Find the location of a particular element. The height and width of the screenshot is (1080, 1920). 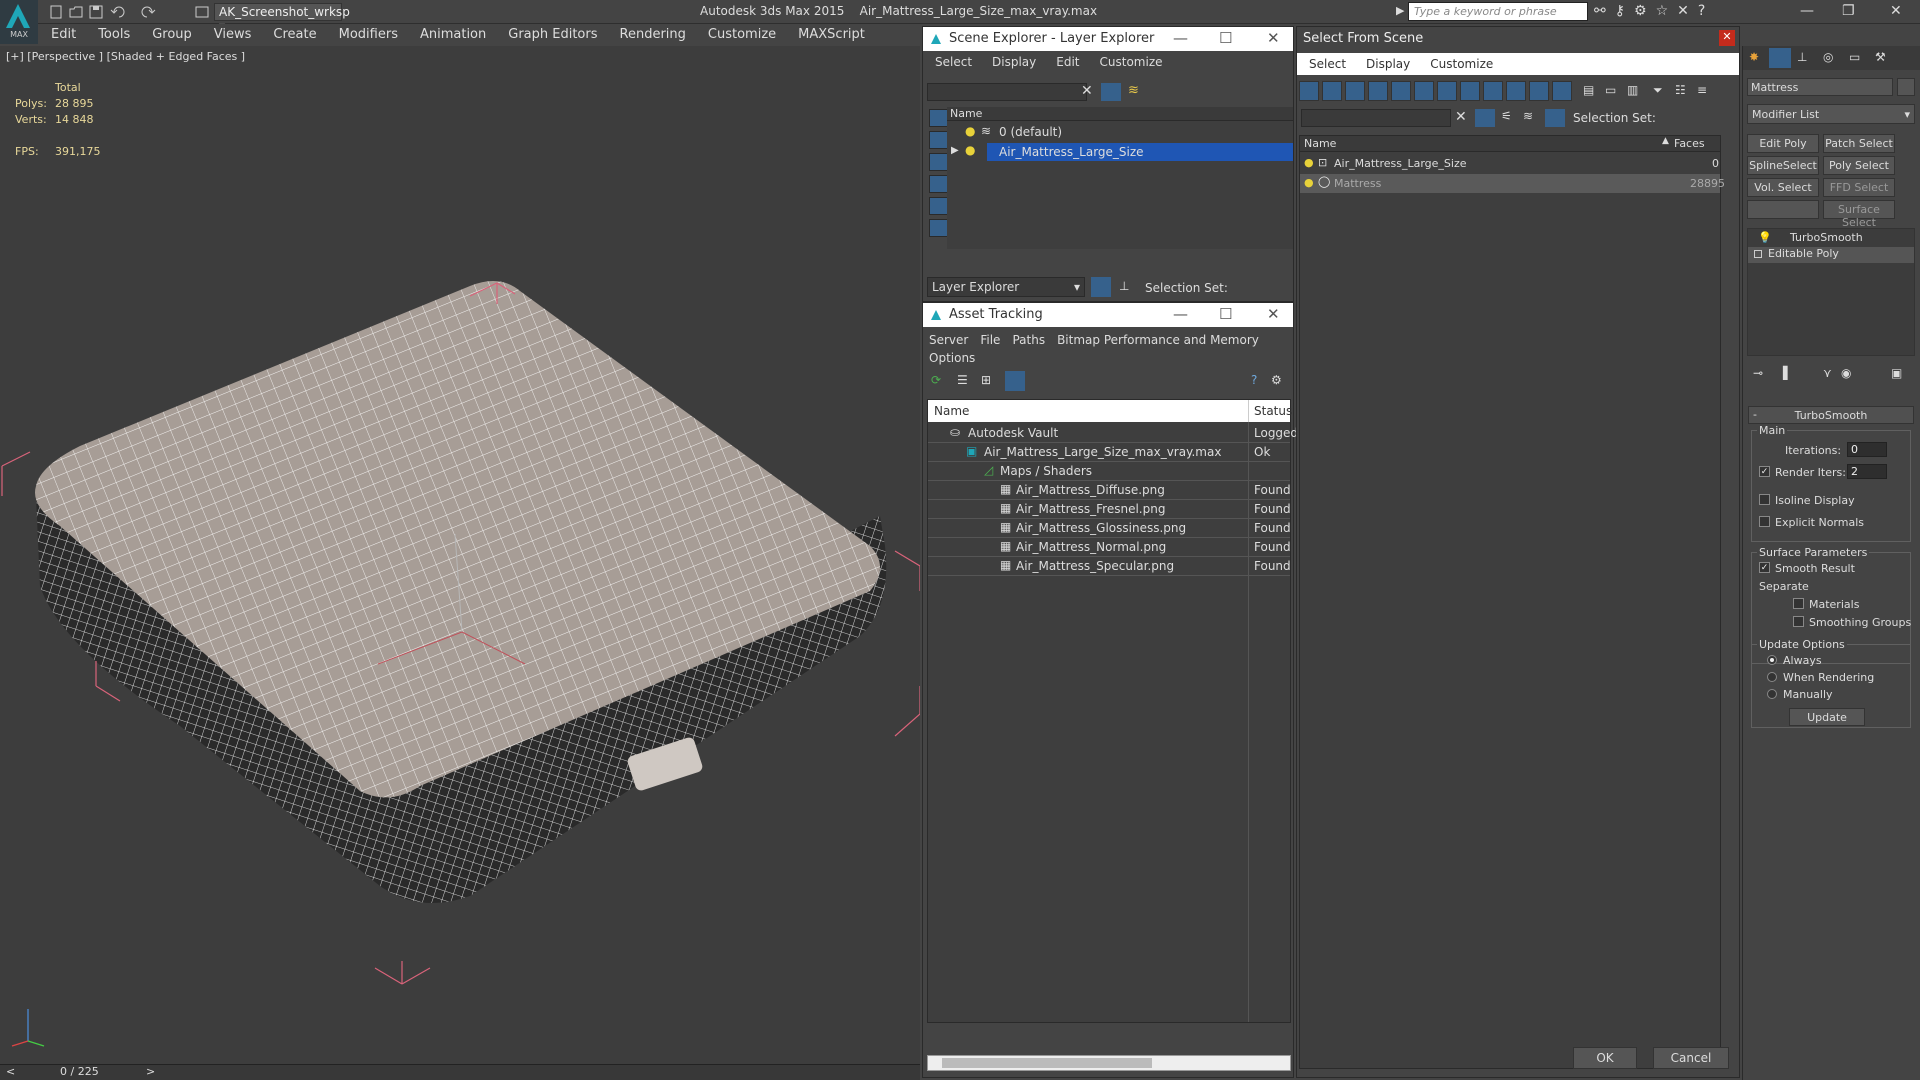

menu-tools: Tools is located at coordinates (114, 33).